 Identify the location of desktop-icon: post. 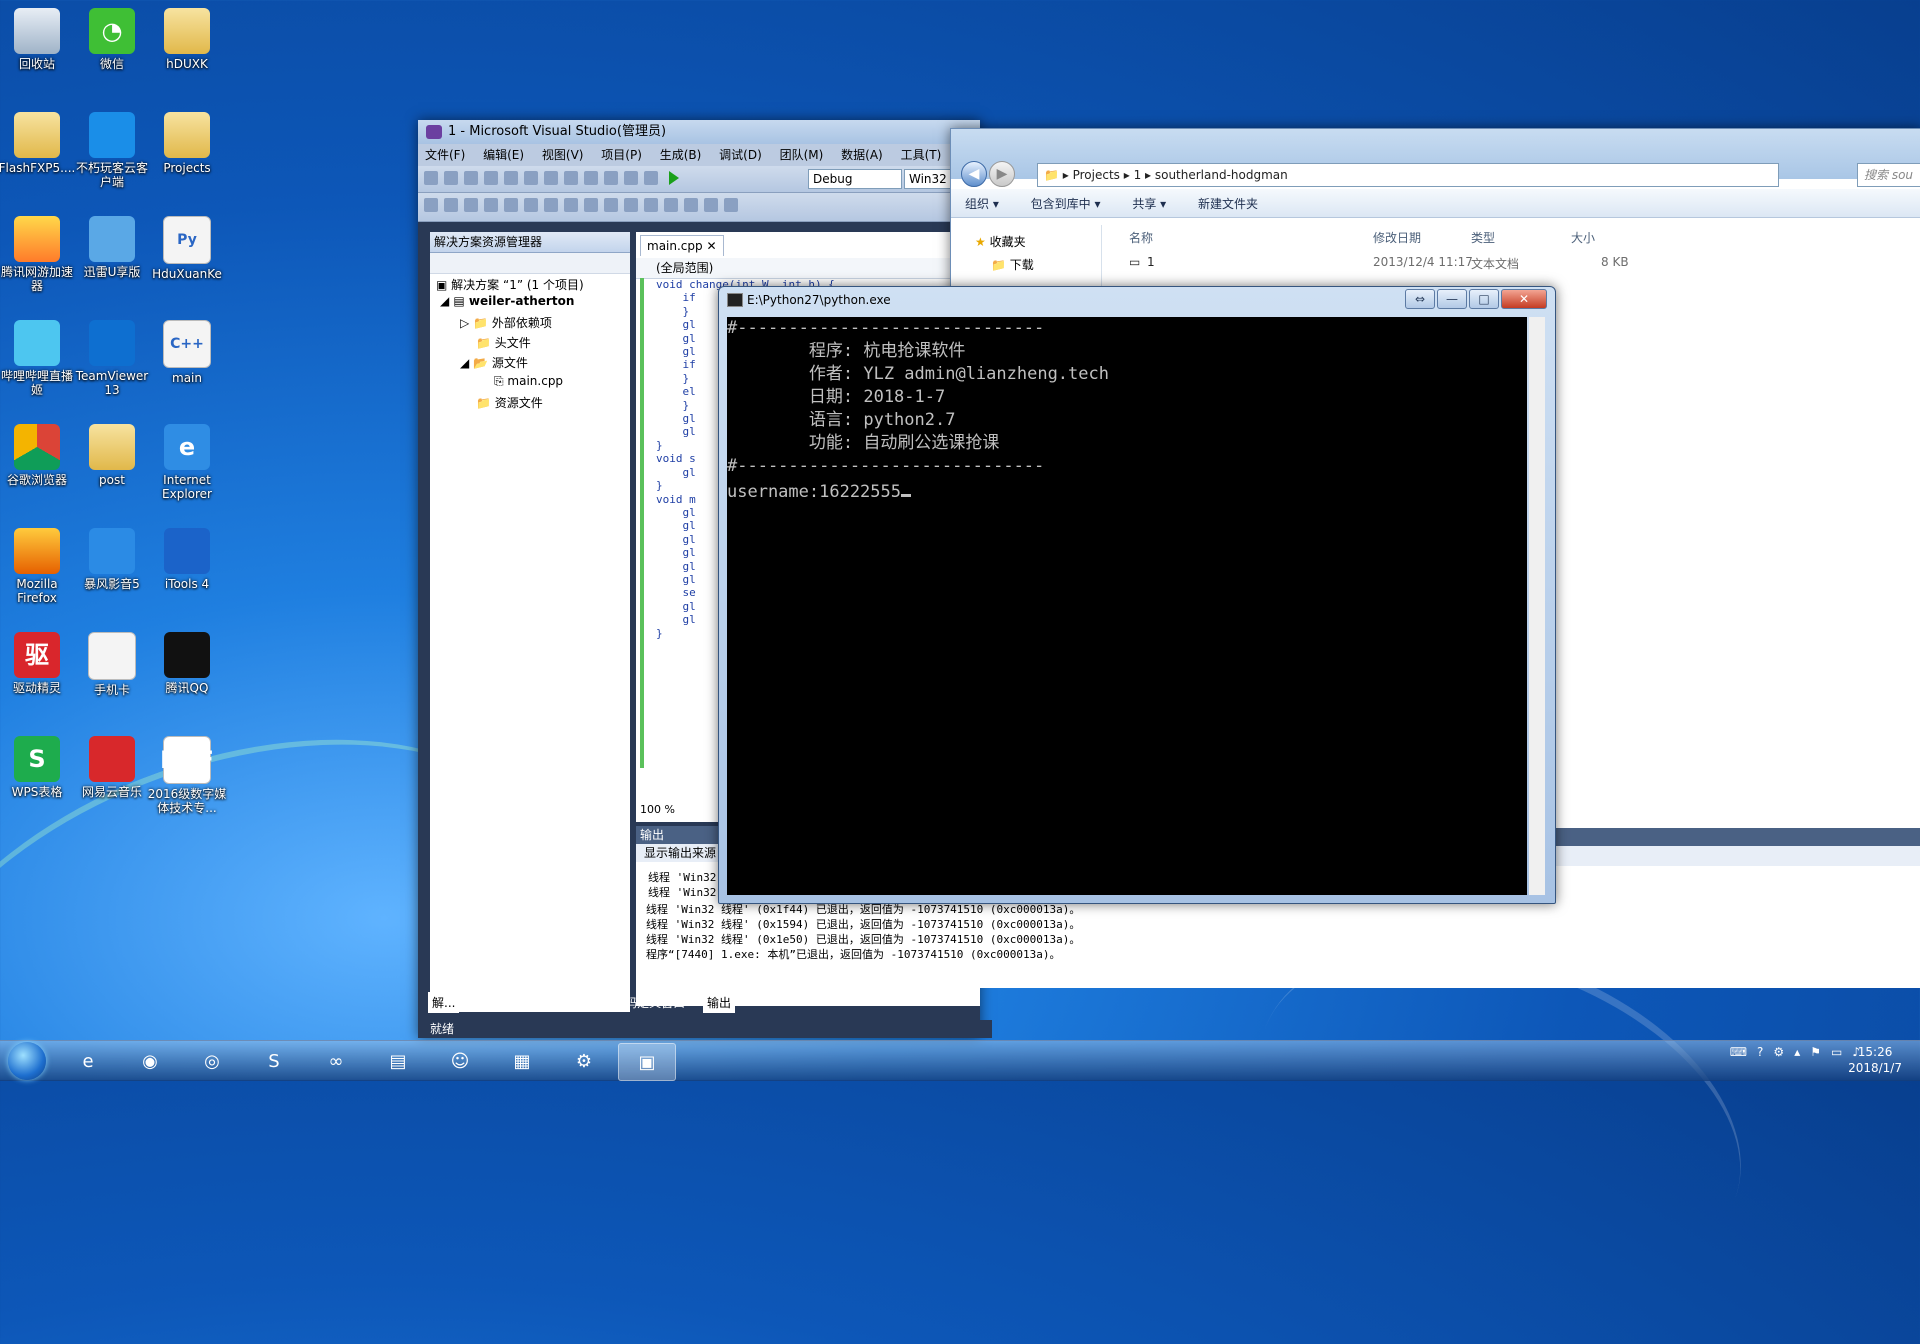
(112, 455).